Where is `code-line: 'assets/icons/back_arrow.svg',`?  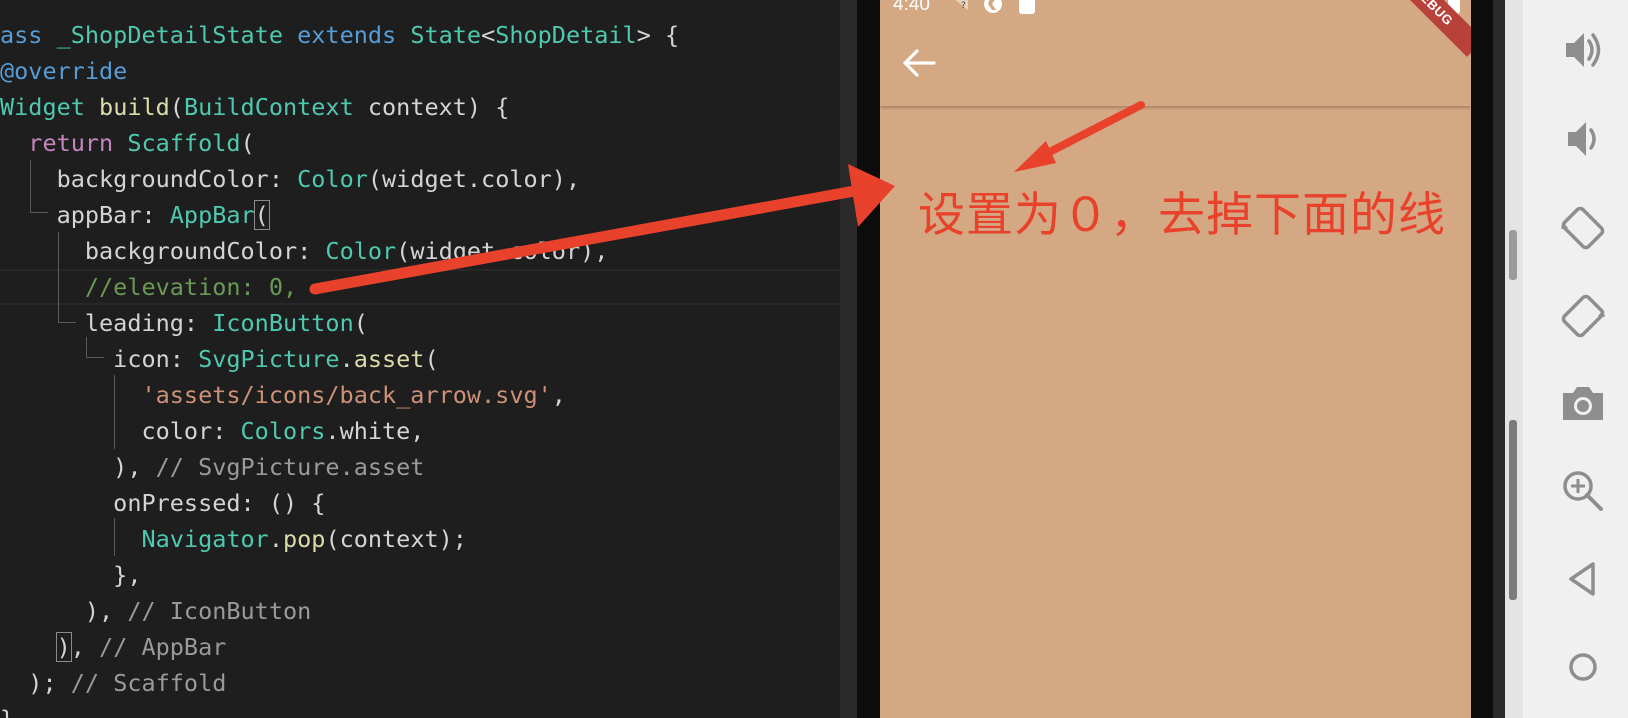
code-line: 'assets/icons/back_arrow.svg', is located at coordinates (283, 395).